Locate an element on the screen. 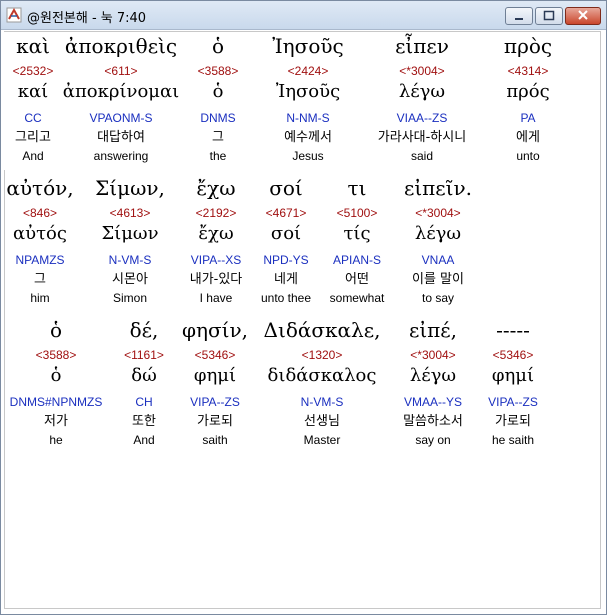  english-gloss: unto is located at coordinates (528, 156).